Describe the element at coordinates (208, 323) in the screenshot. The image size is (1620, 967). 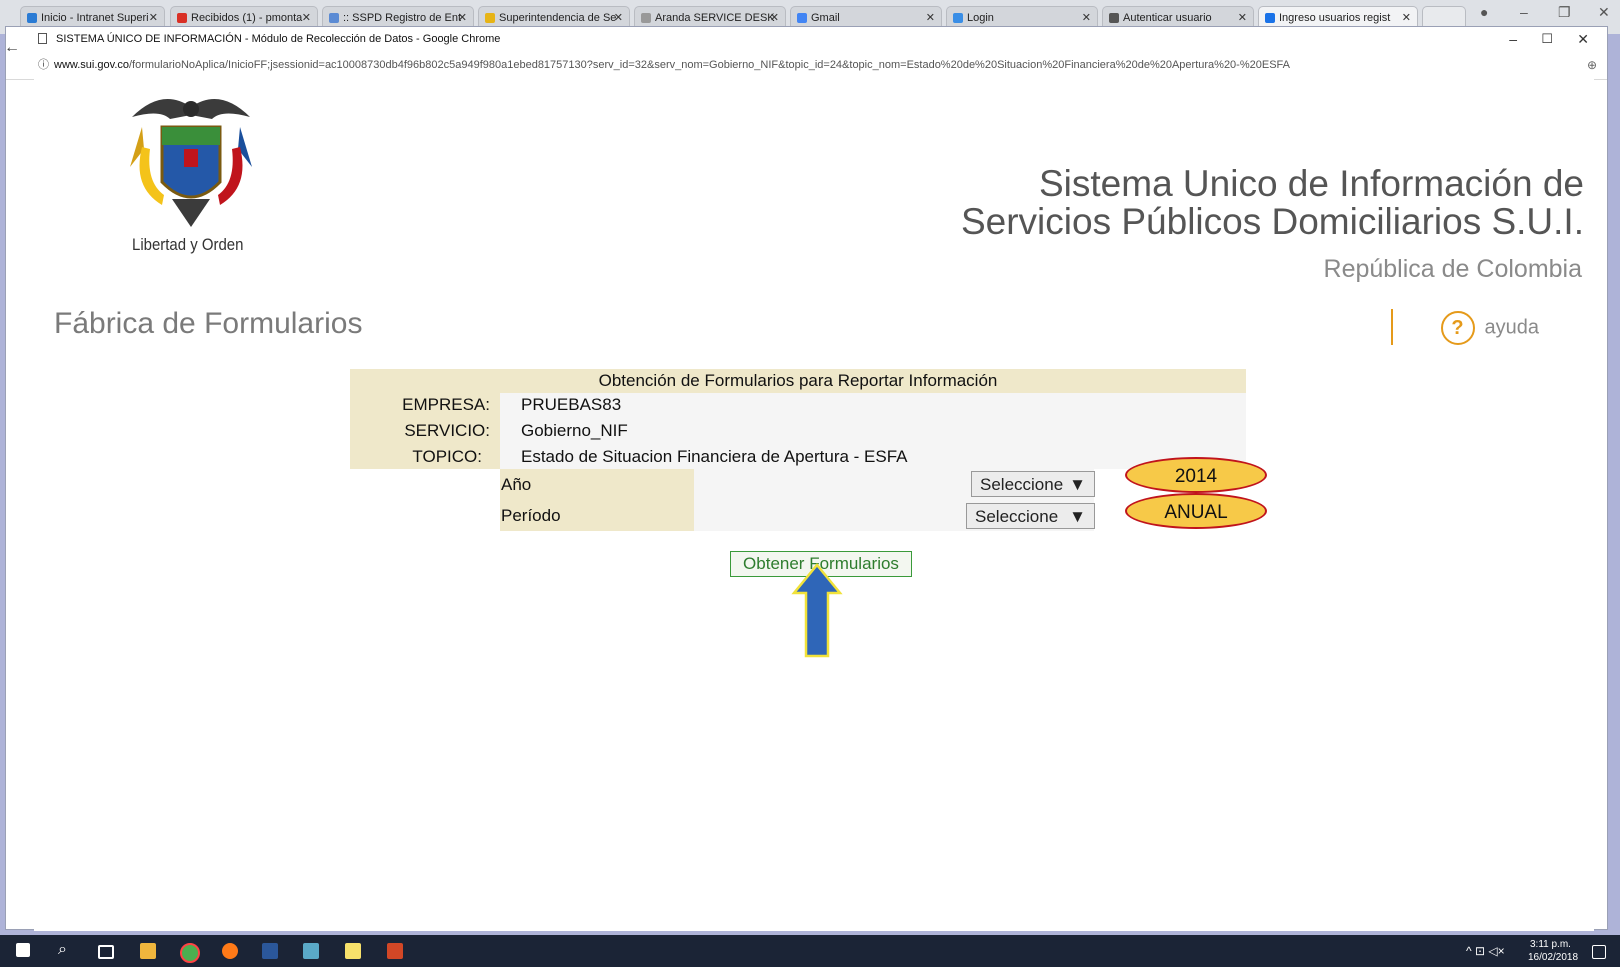
I see `page-title: Fábrica de Formularios` at that location.